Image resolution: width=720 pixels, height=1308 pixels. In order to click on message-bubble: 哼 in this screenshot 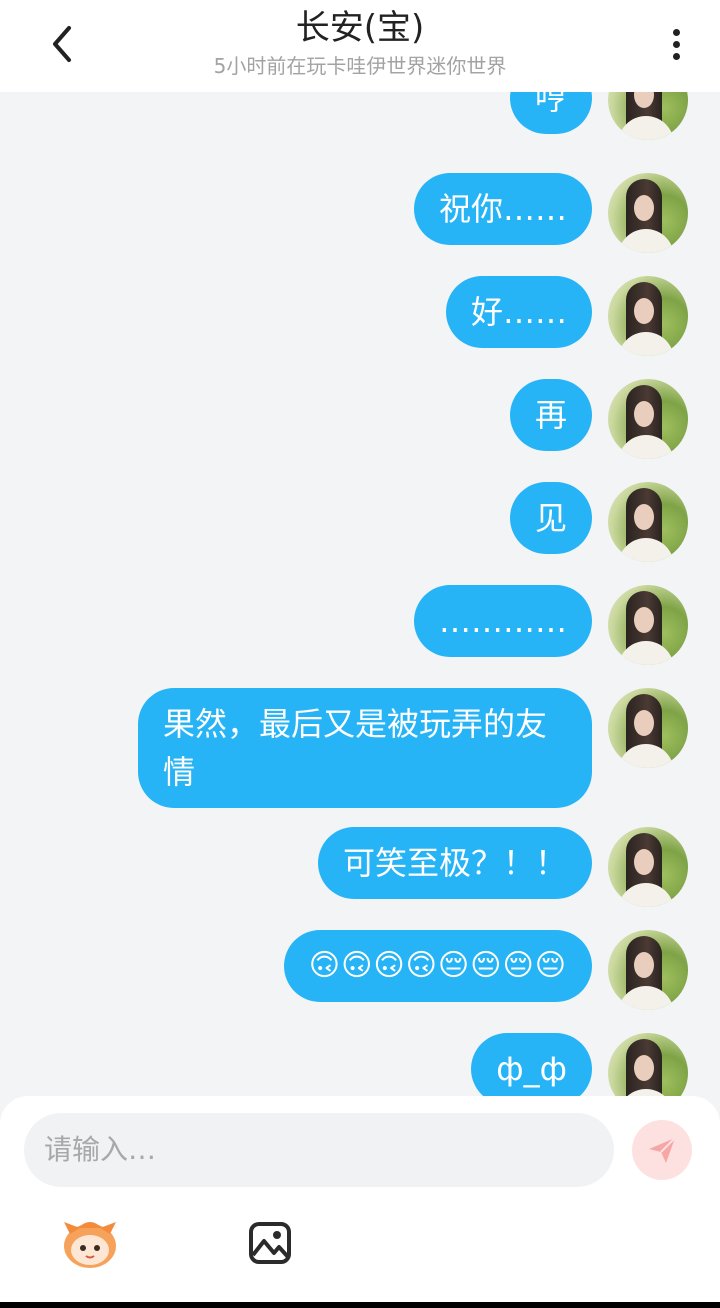, I will do `click(550, 113)`.